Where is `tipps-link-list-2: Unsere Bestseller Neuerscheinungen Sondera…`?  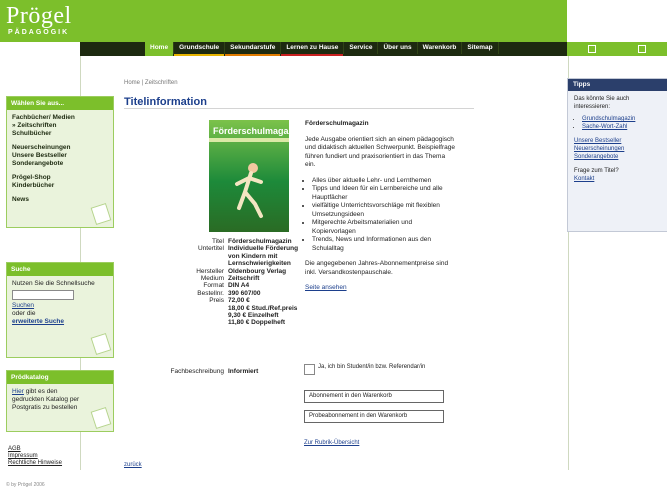 tipps-link-list-2: Unsere Bestseller Neuerscheinungen Sondera… is located at coordinates (618, 149).